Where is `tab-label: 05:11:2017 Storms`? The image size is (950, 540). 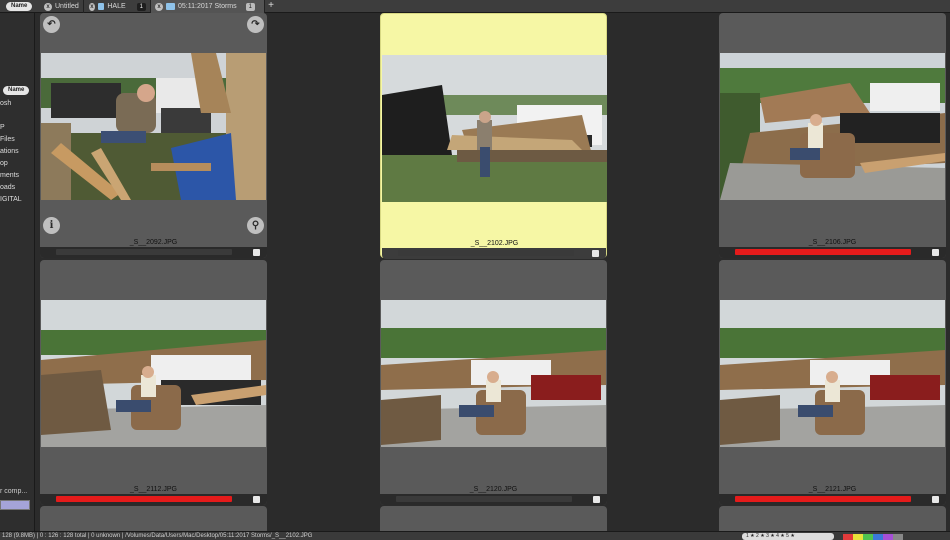
tab-label: 05:11:2017 Storms is located at coordinates (207, 6).